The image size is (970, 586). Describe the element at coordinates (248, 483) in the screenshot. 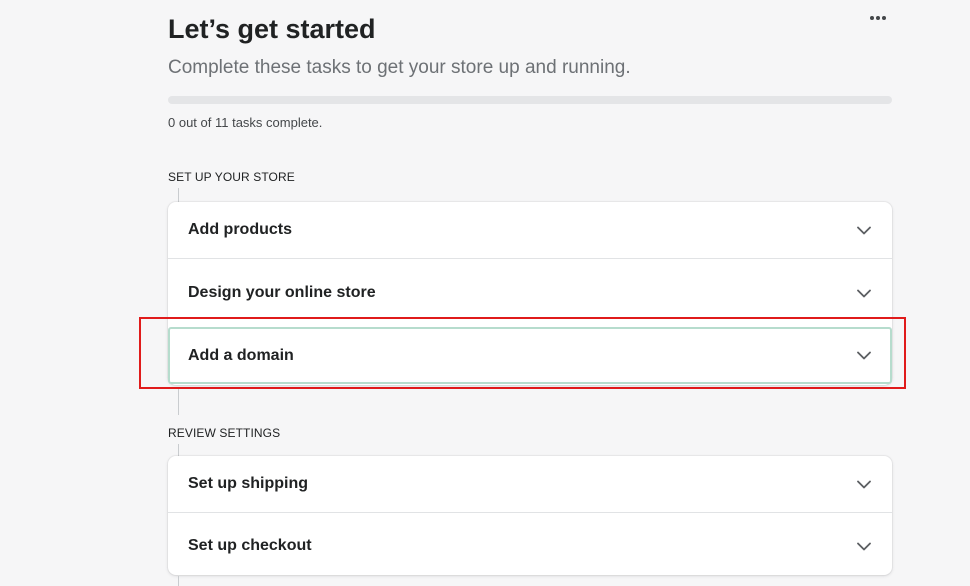

I see `task-label: Set up shipping` at that location.